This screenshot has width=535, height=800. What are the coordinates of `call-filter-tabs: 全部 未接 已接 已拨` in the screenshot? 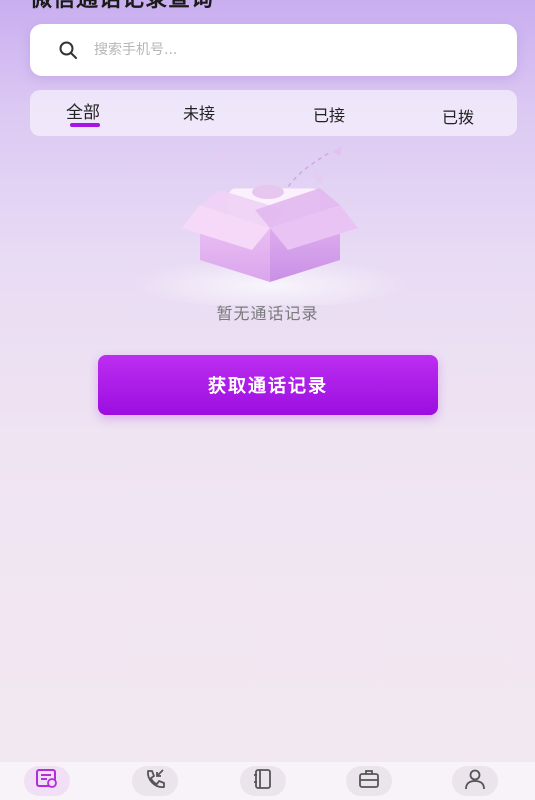 It's located at (273, 113).